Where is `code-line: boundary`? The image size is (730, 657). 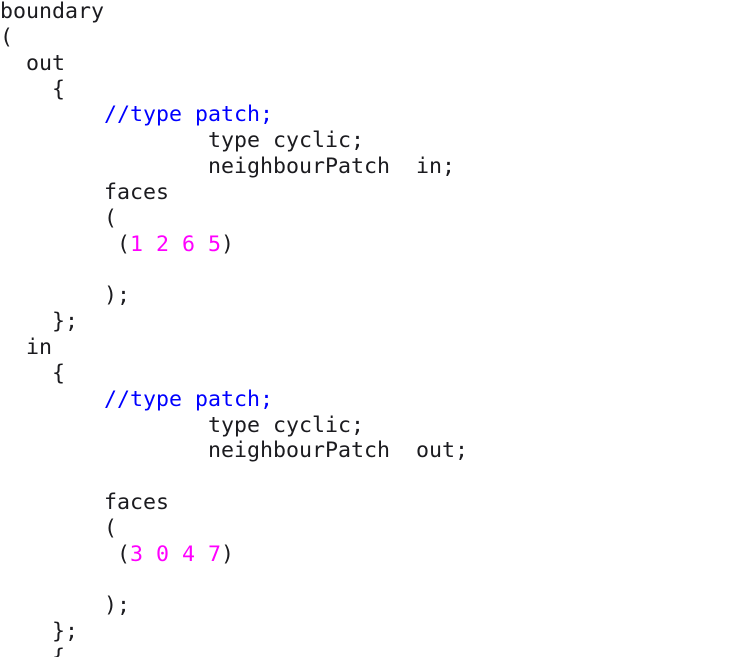
code-line: boundary is located at coordinates (234, 12).